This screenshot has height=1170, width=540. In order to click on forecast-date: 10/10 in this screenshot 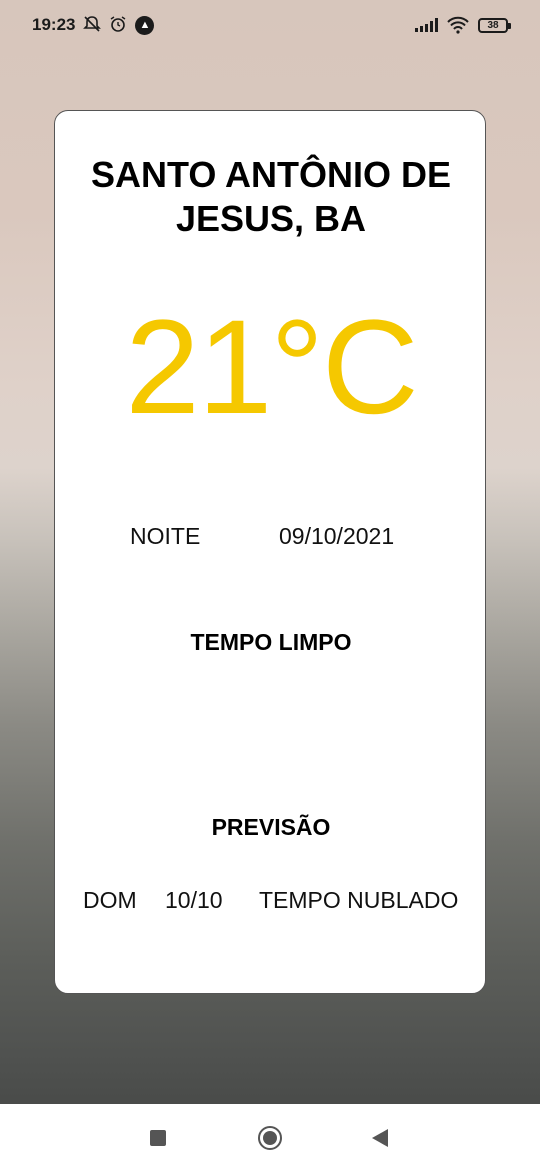, I will do `click(194, 900)`.